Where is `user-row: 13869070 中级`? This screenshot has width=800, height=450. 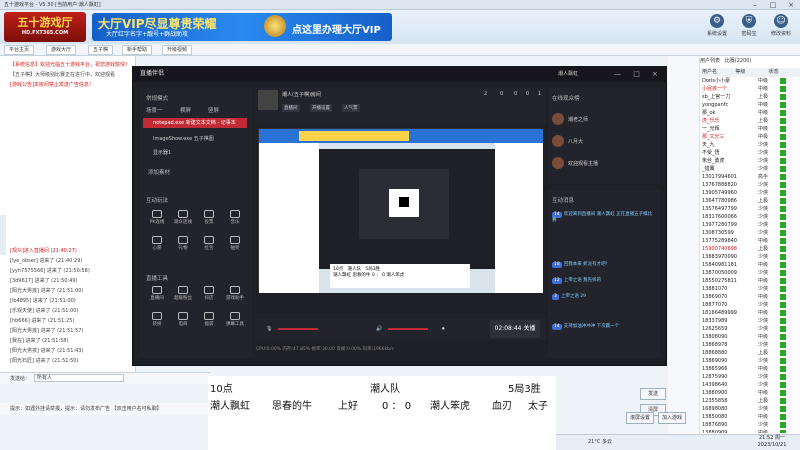 user-row: 13869070 中级 is located at coordinates (750, 297).